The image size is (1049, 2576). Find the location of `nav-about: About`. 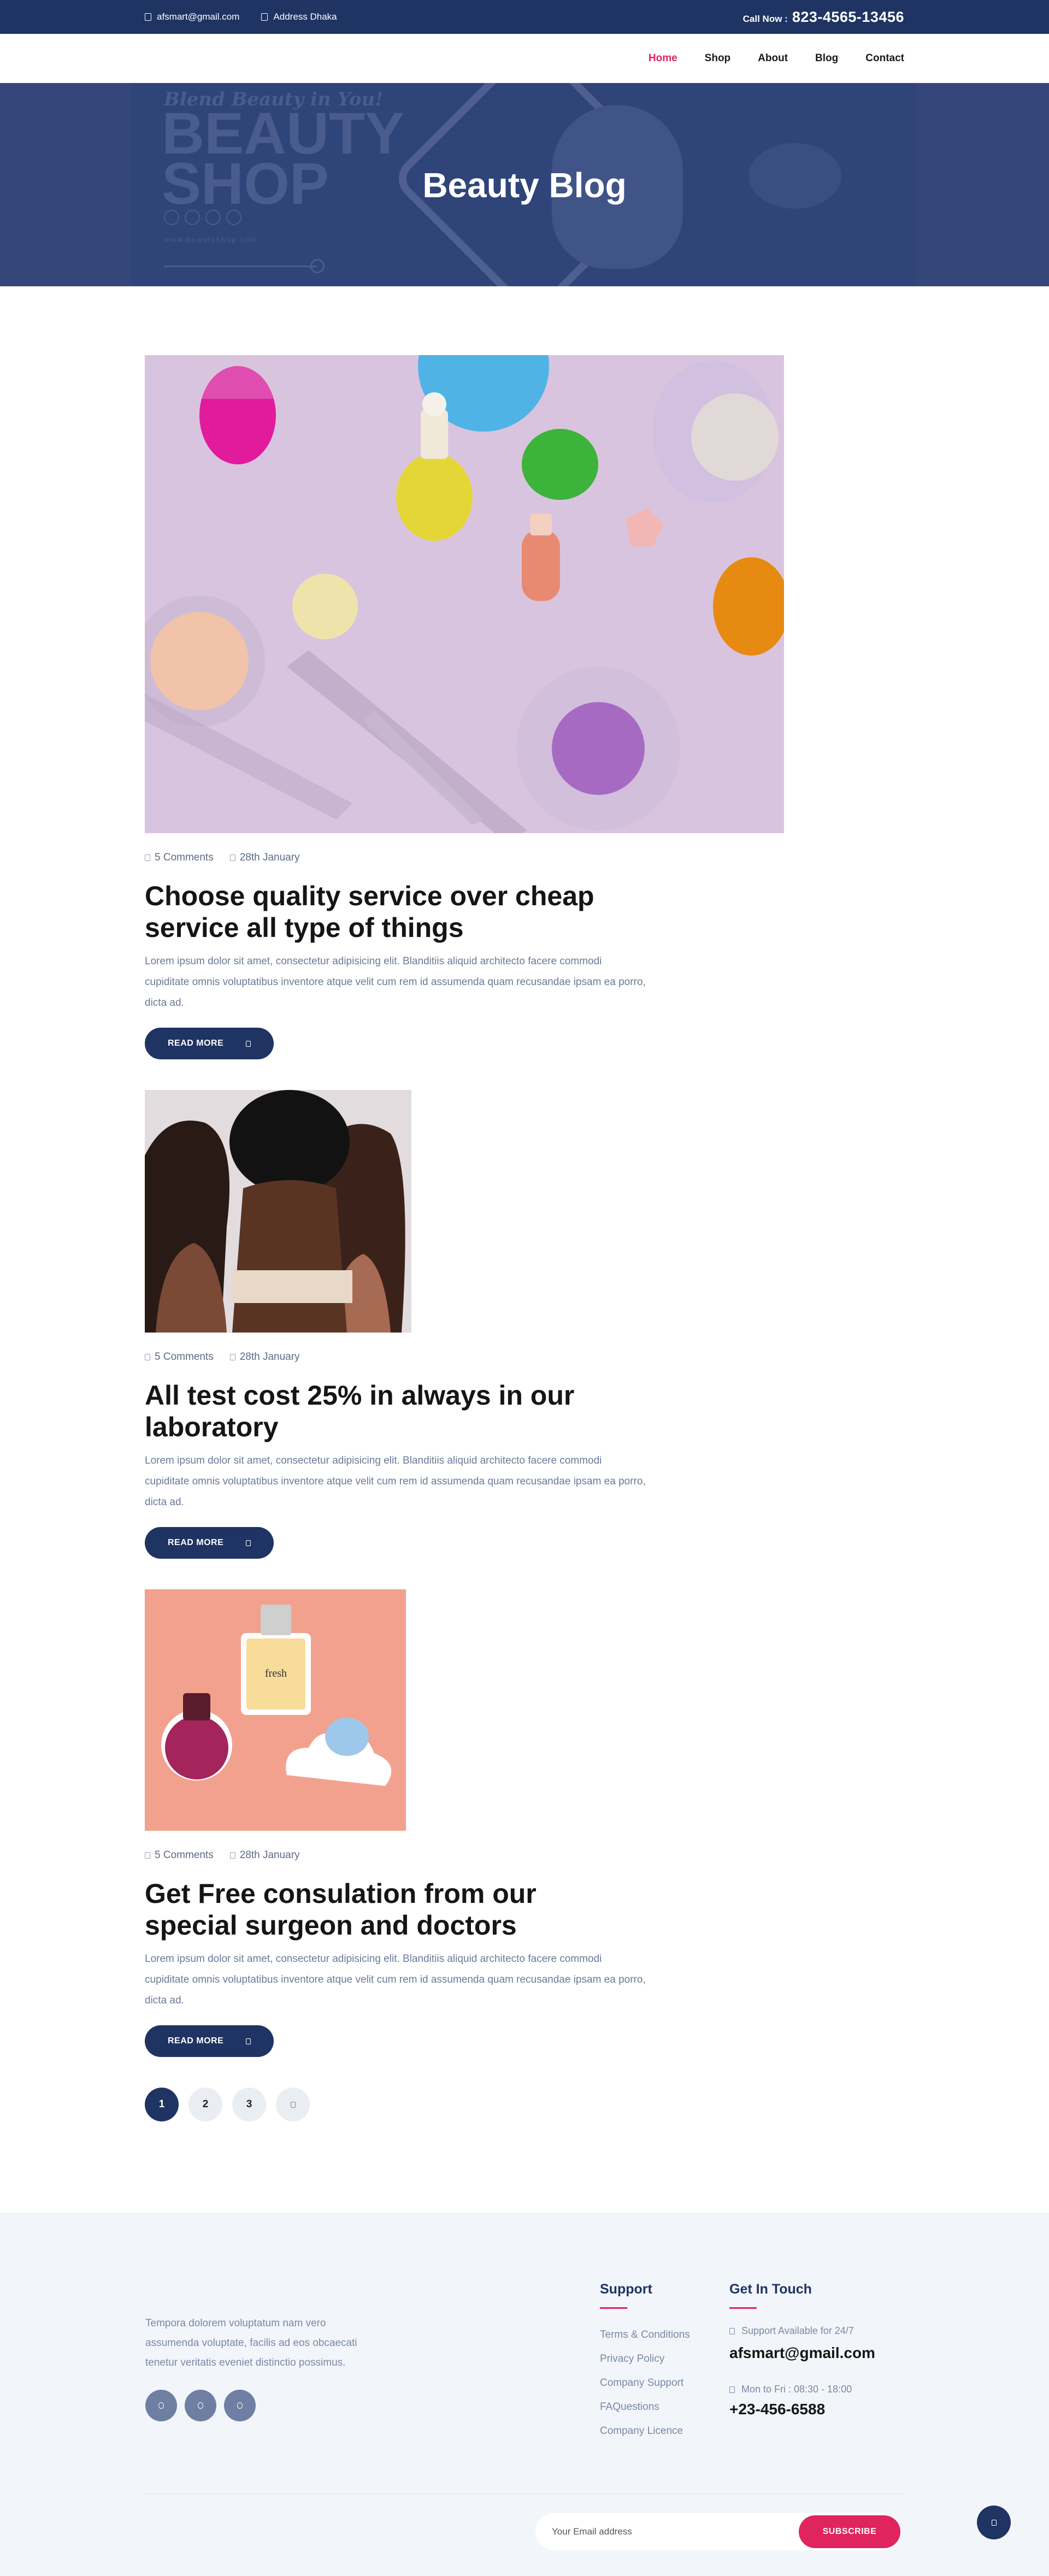

nav-about: About is located at coordinates (773, 58).